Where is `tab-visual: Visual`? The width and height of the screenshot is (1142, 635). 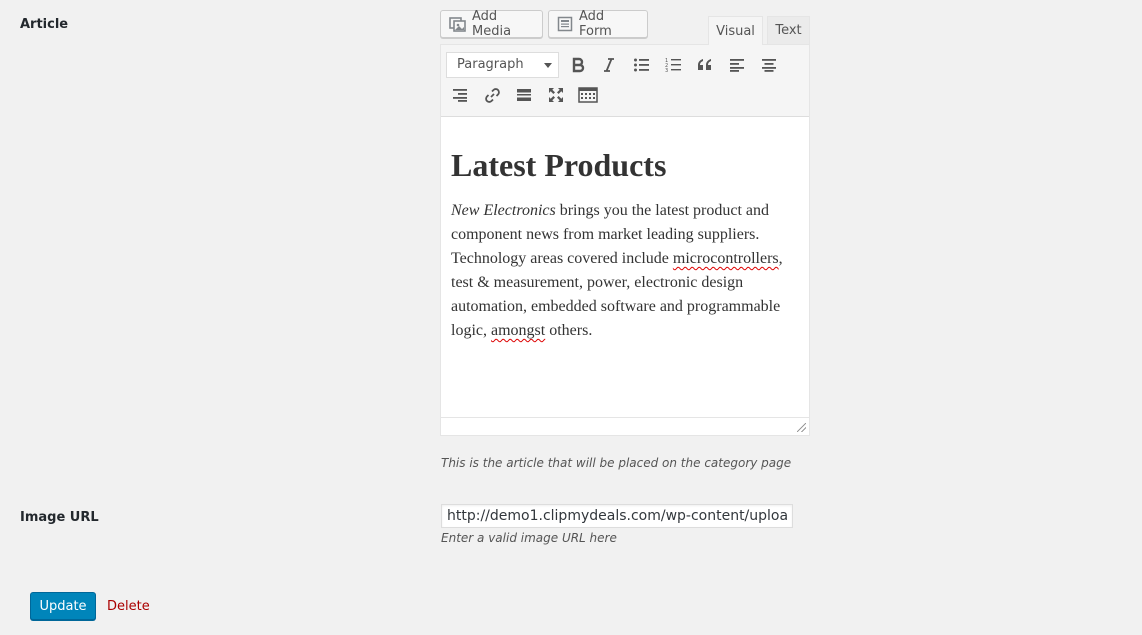 tab-visual: Visual is located at coordinates (735, 30).